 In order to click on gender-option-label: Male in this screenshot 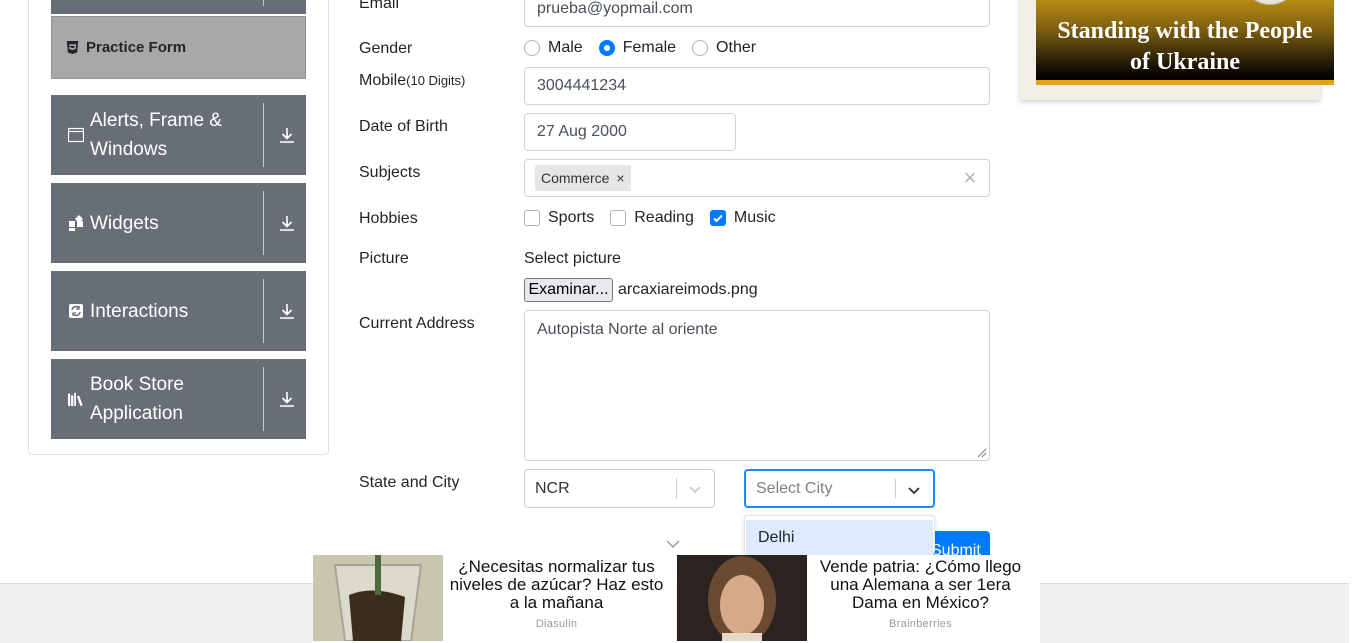, I will do `click(565, 47)`.